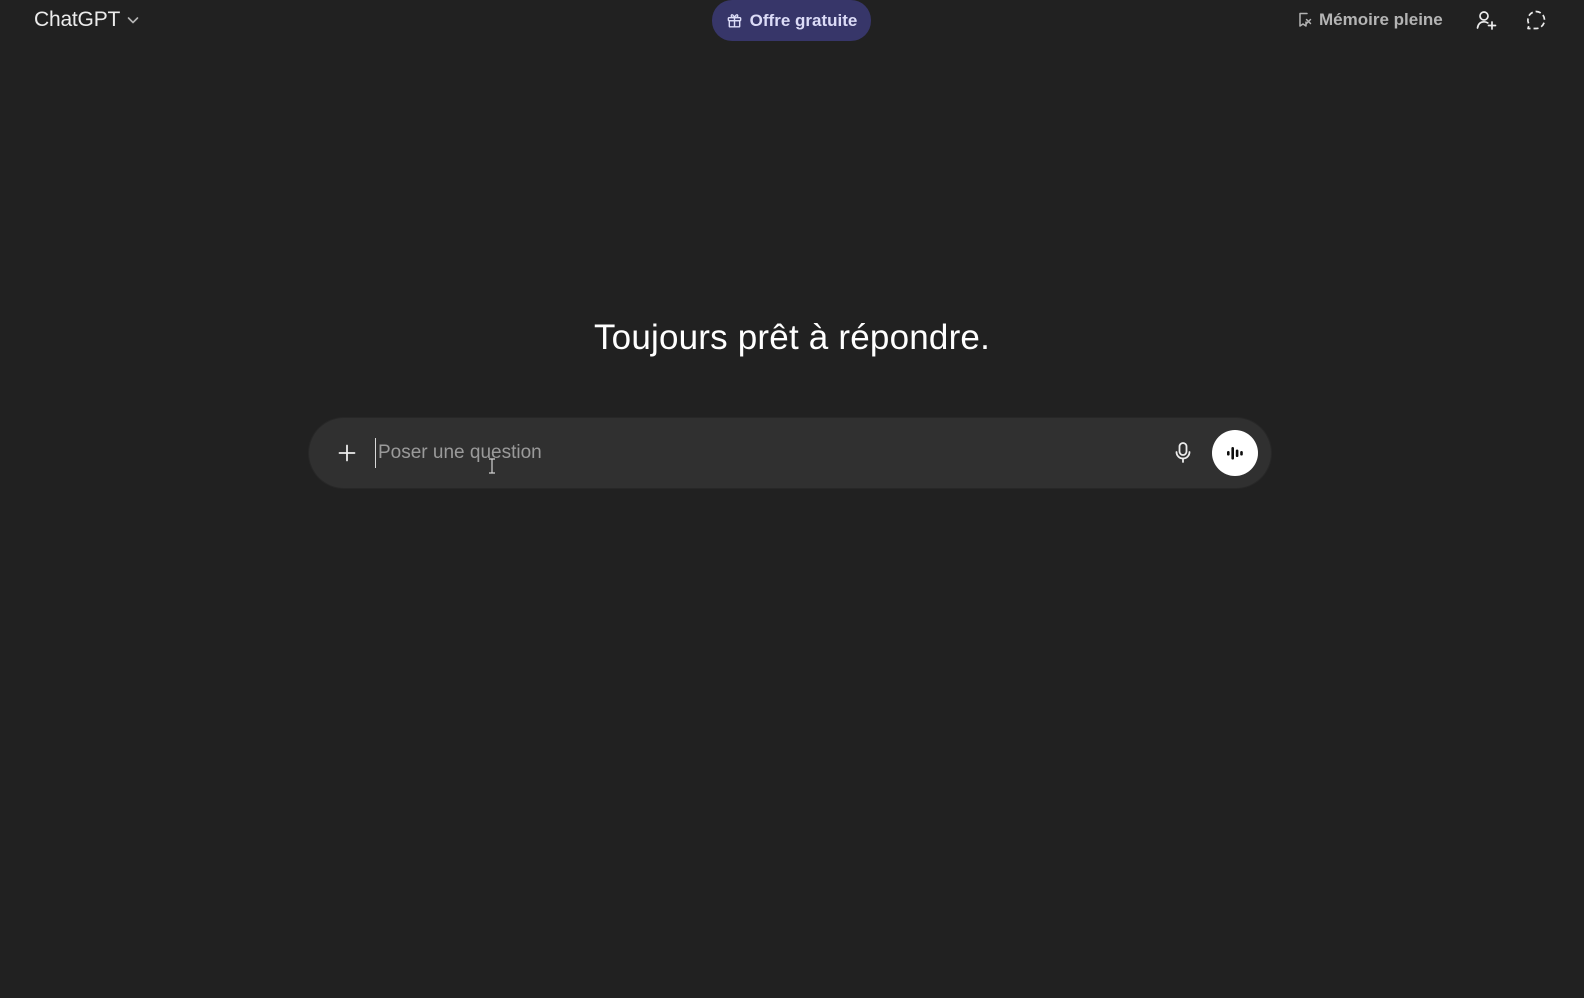 Image resolution: width=1584 pixels, height=998 pixels. I want to click on gift-icon, so click(734, 20).